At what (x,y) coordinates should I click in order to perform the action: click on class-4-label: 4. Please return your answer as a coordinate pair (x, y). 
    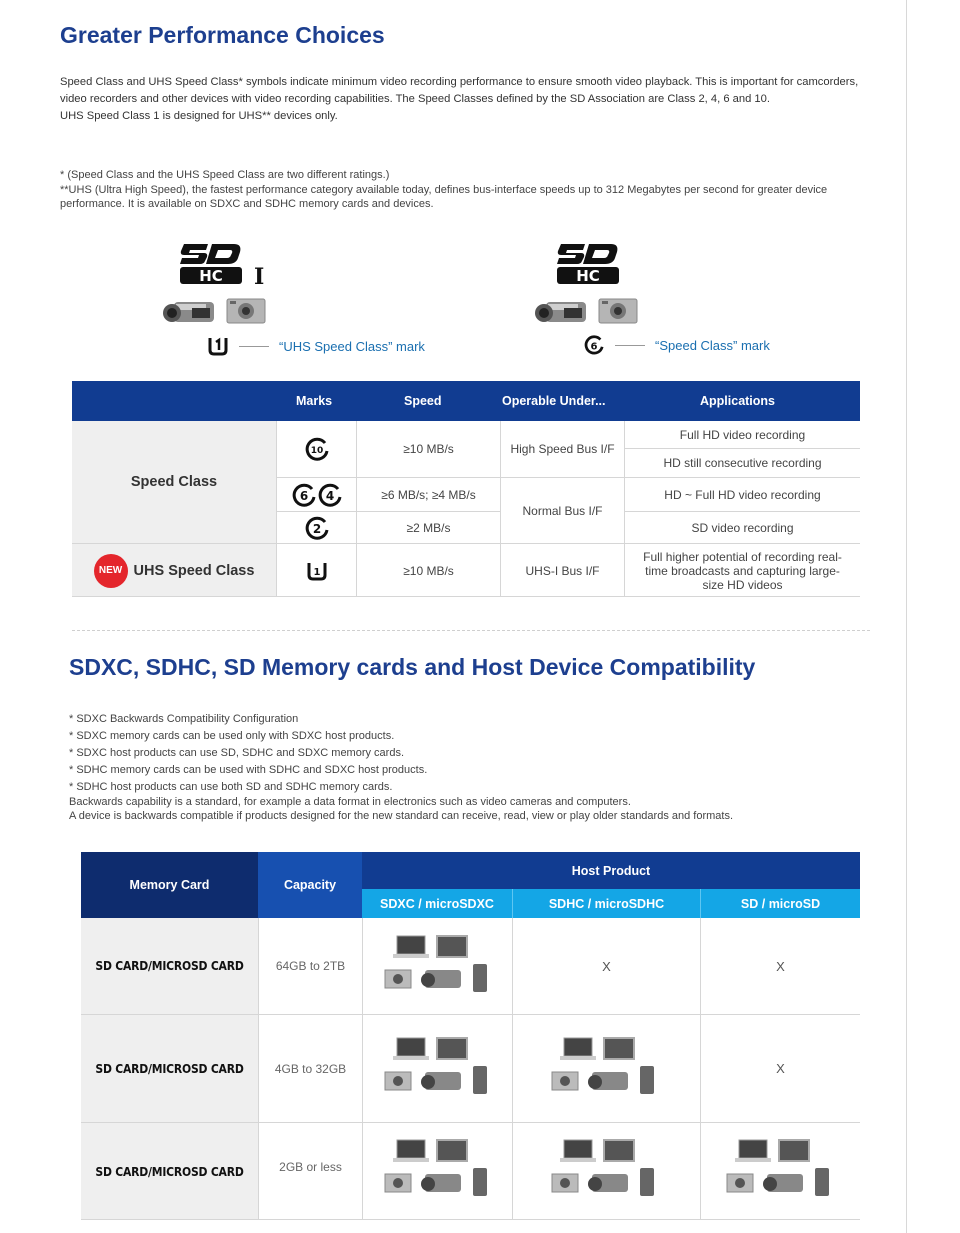
    Looking at the image, I should click on (329, 496).